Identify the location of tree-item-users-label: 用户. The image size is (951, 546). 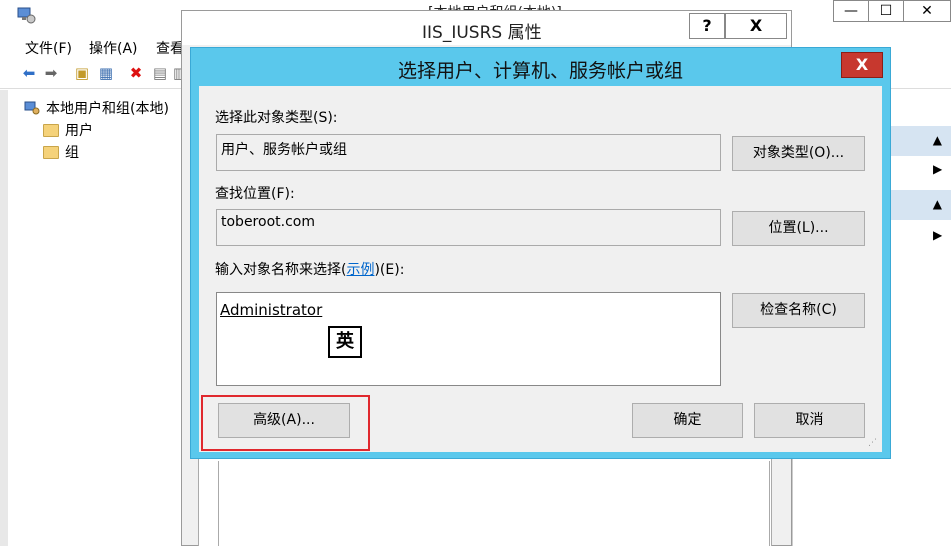
(79, 131).